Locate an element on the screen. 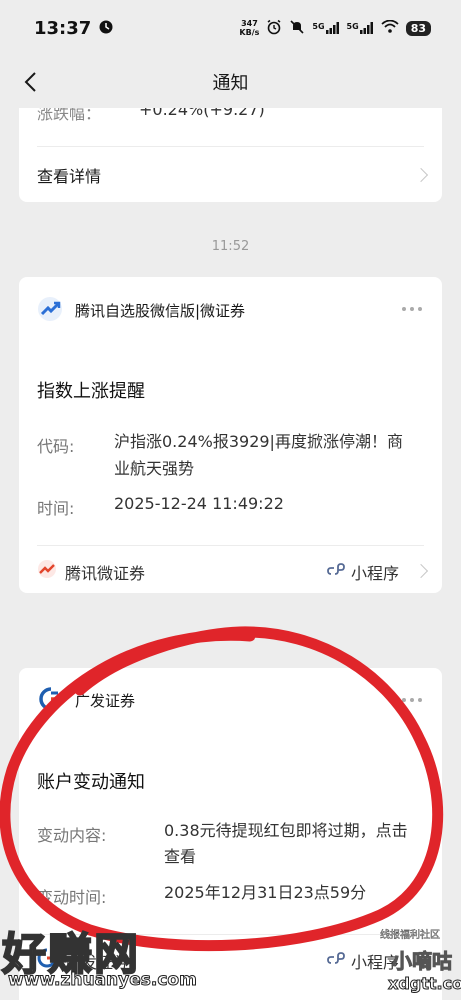 The image size is (461, 1000). view-details-link: 查看详情 is located at coordinates (230, 174).